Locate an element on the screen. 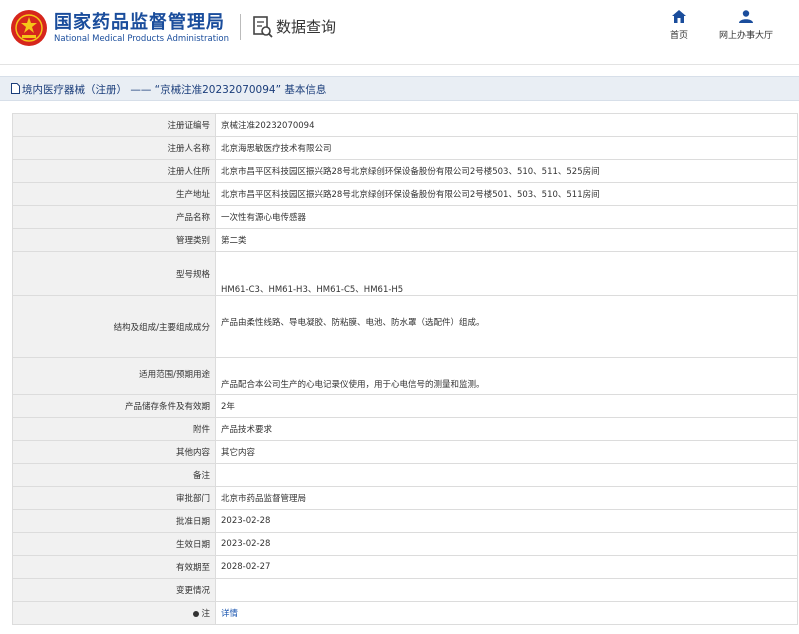 The image size is (799, 634). table-row: 生效日期 2023-02-28 is located at coordinates (405, 544).